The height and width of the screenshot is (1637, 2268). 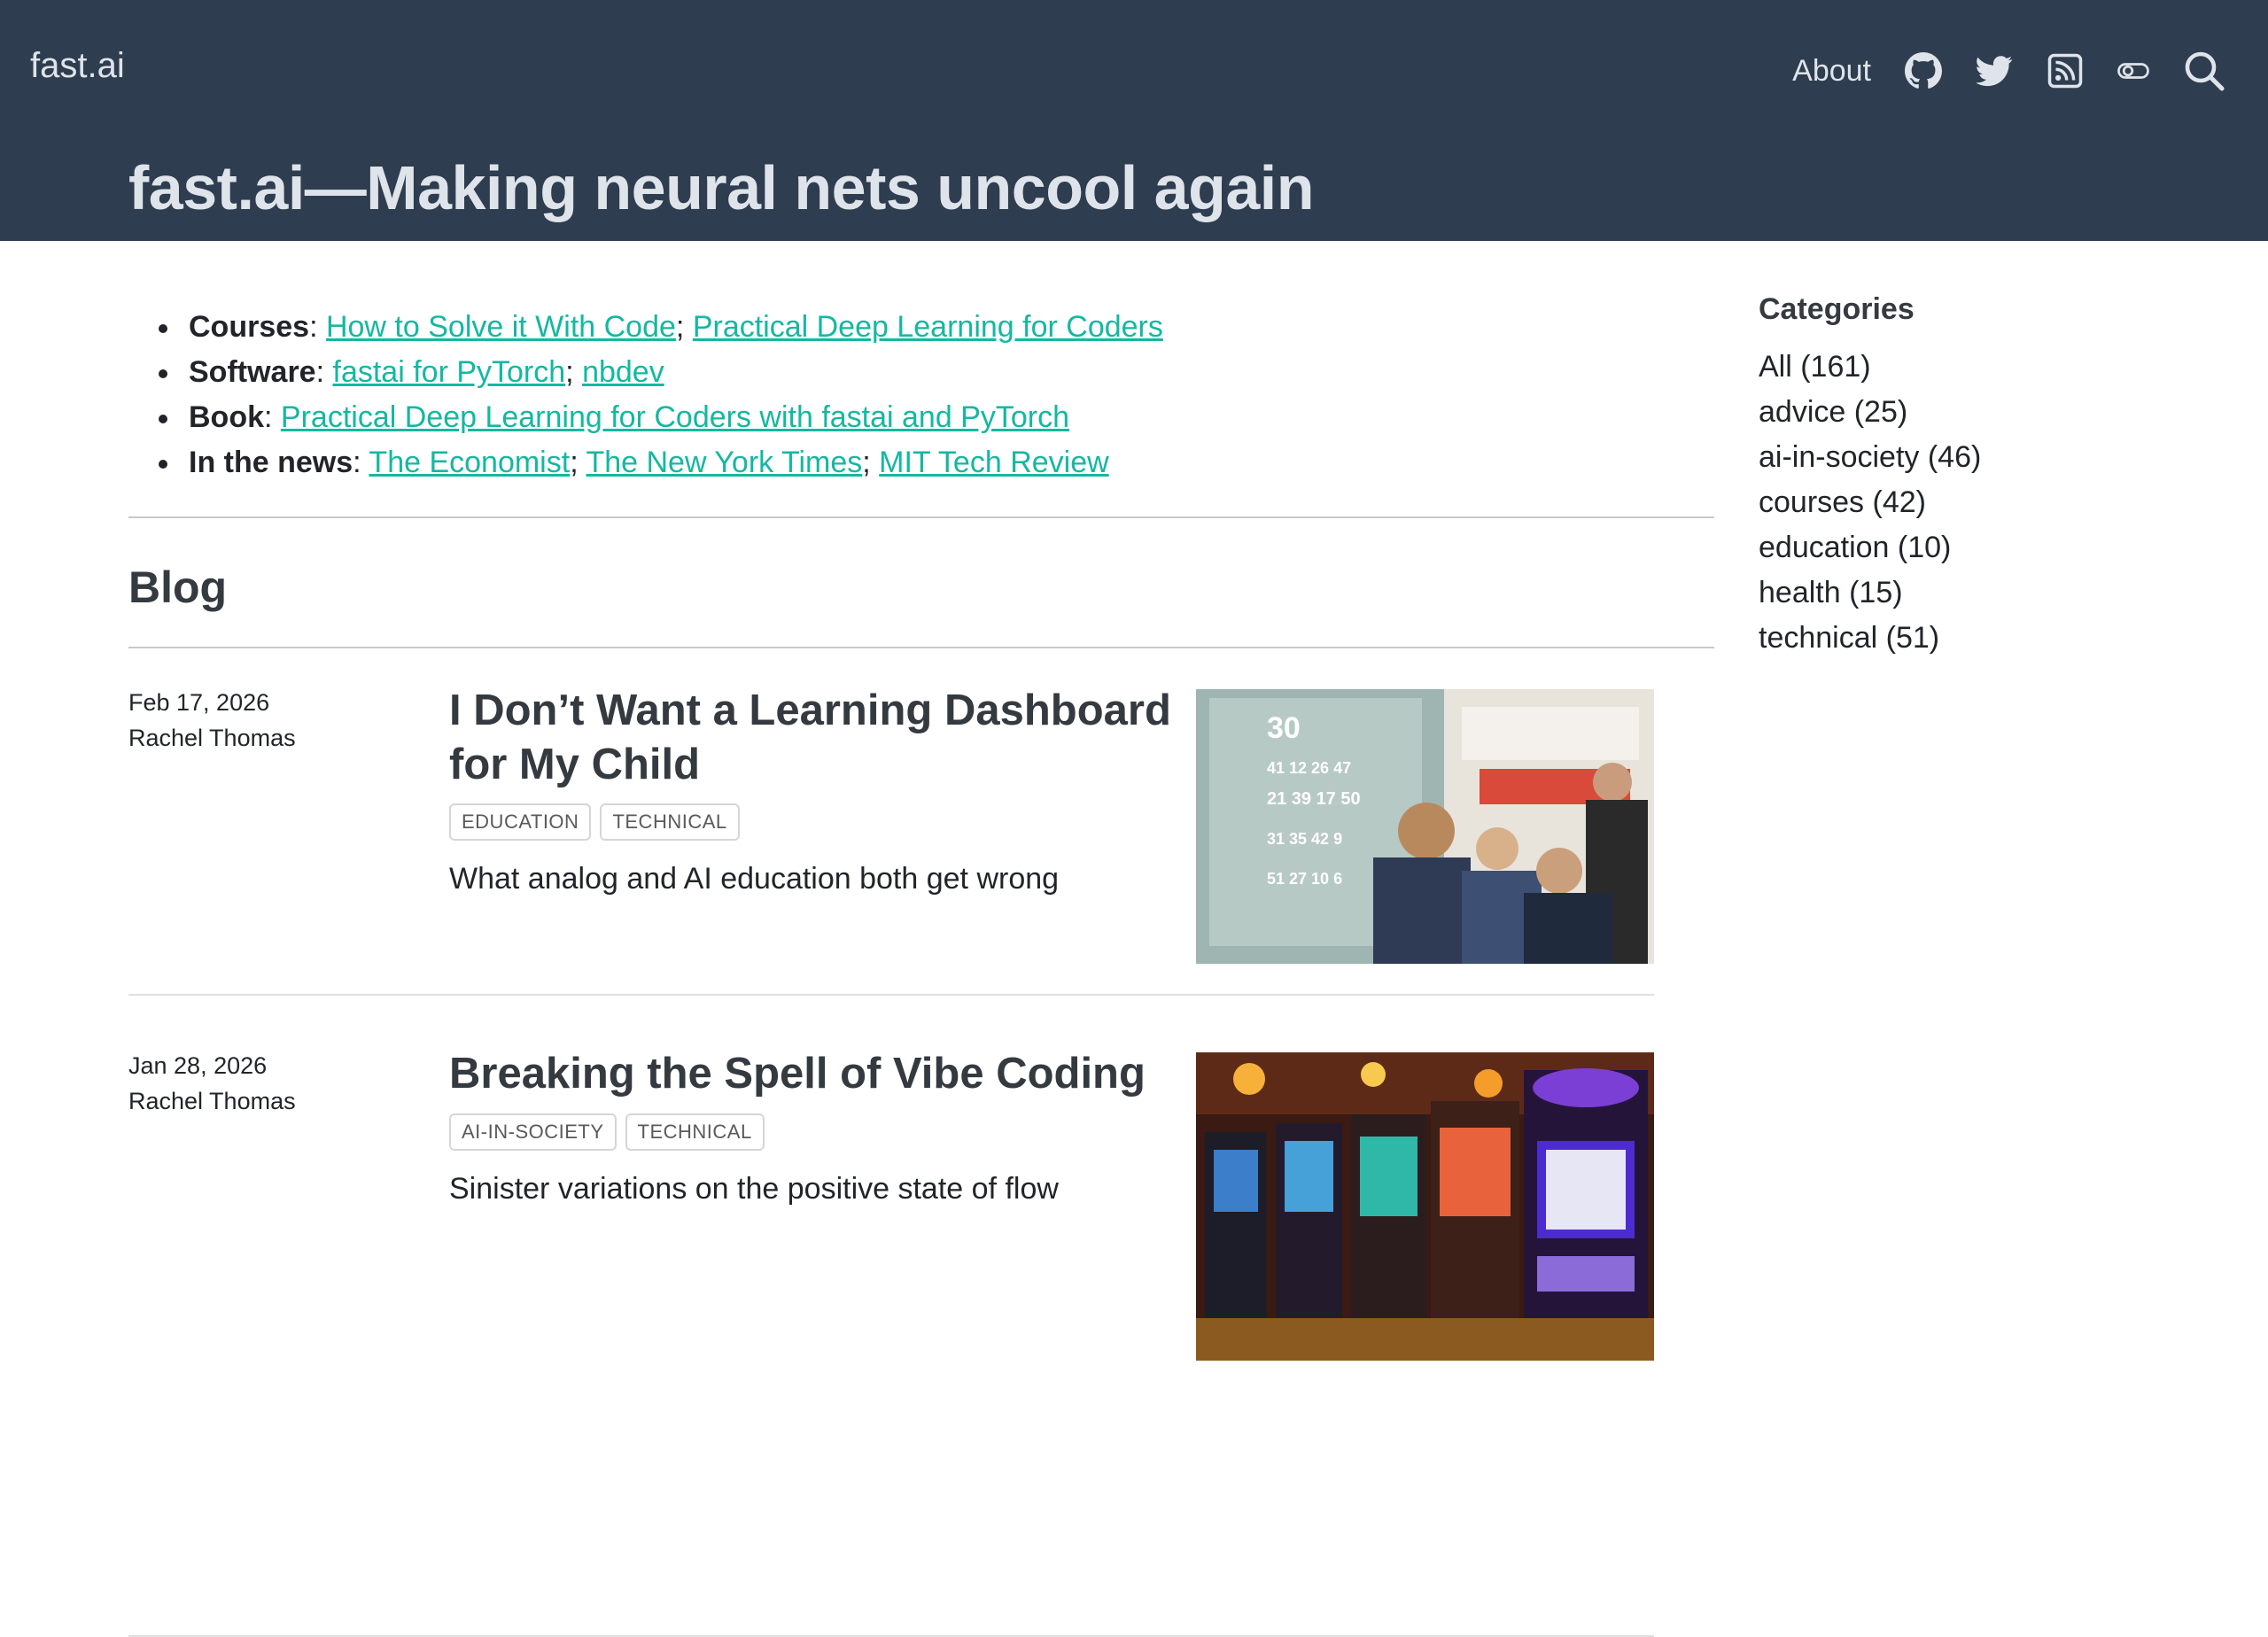 What do you see at coordinates (199, 702) in the screenshot?
I see `post-date: Feb 17, 2026` at bounding box center [199, 702].